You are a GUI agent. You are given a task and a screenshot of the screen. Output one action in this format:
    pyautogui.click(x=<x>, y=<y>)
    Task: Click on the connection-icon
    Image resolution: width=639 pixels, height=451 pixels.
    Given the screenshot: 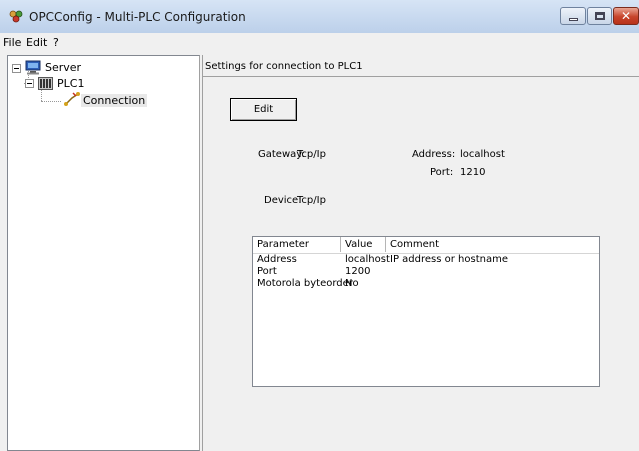 What is the action you would take?
    pyautogui.click(x=72, y=100)
    